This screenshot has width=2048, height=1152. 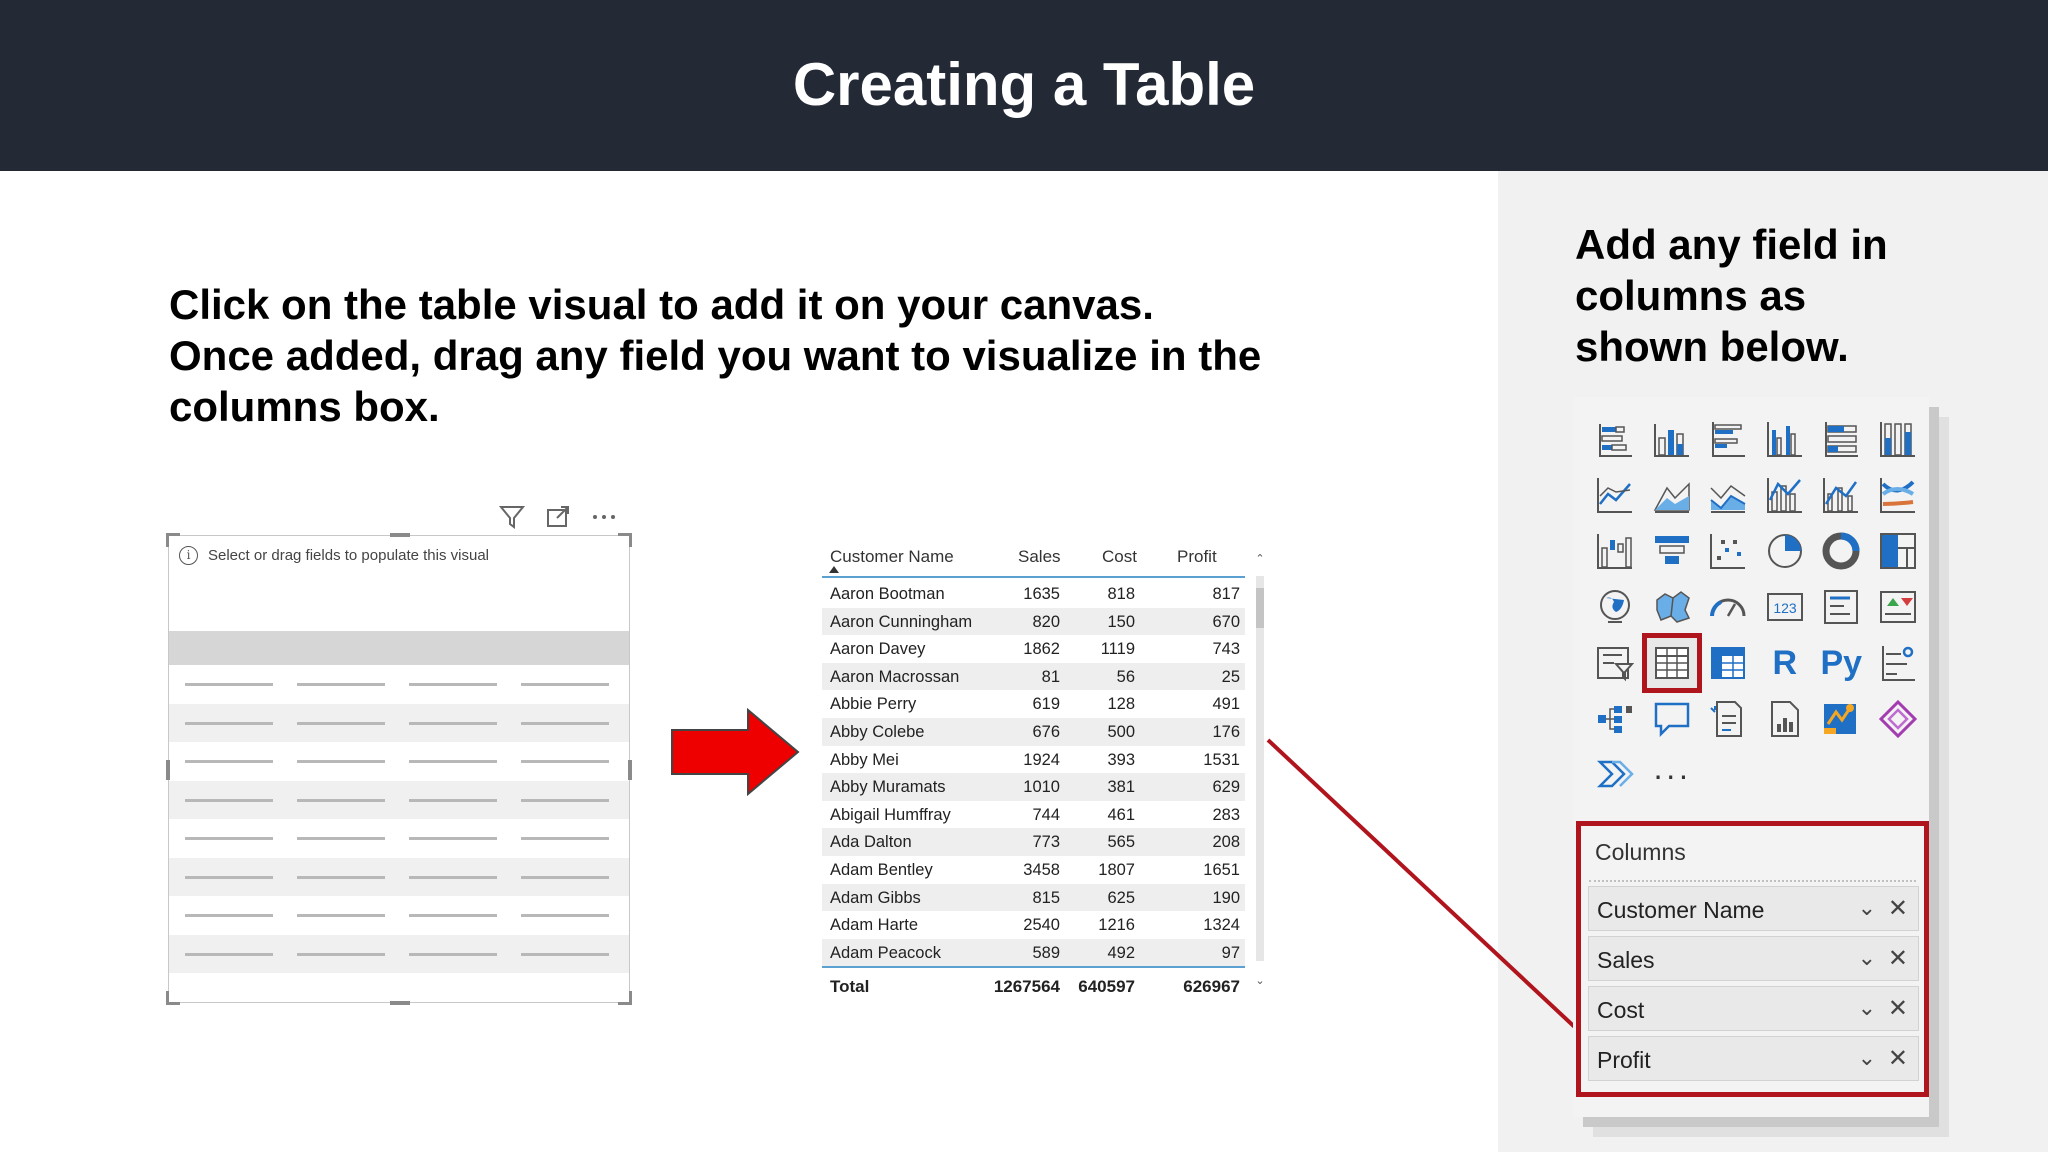 I want to click on matrix-icon, so click(x=1728, y=663).